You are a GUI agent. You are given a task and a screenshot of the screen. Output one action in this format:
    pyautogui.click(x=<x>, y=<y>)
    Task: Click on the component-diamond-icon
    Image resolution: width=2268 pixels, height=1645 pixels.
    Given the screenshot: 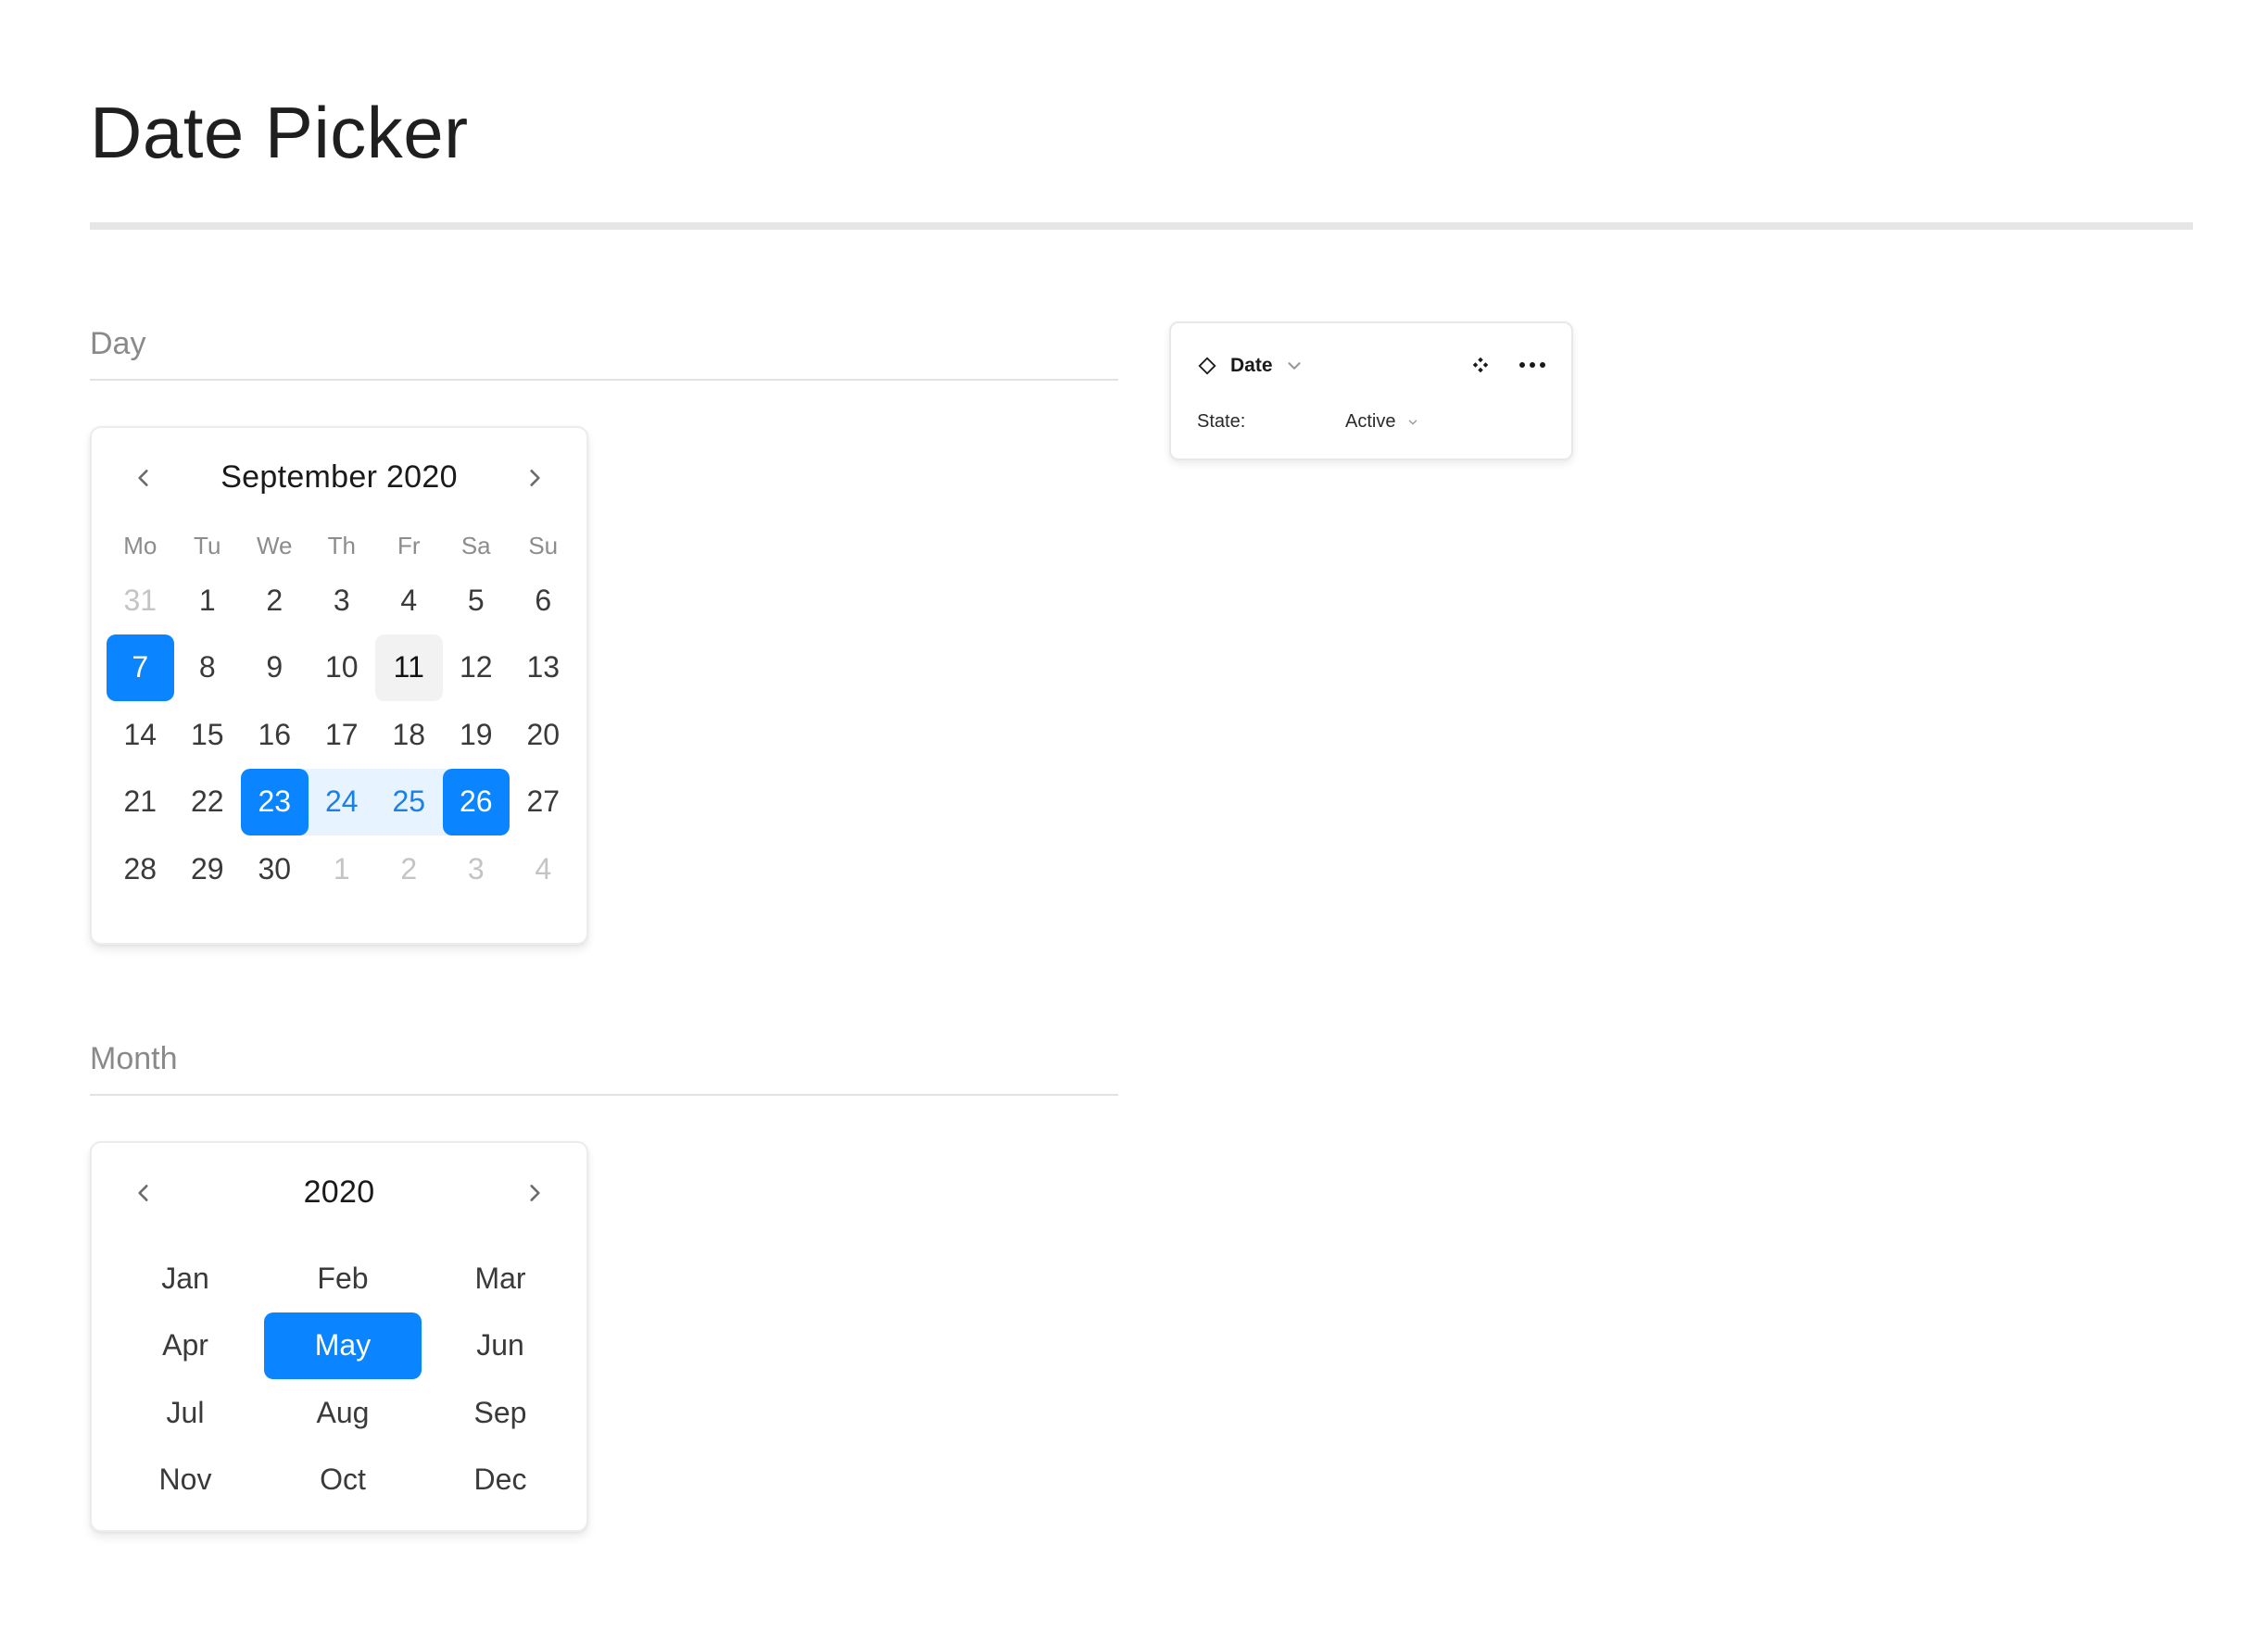 What is the action you would take?
    pyautogui.click(x=1207, y=366)
    